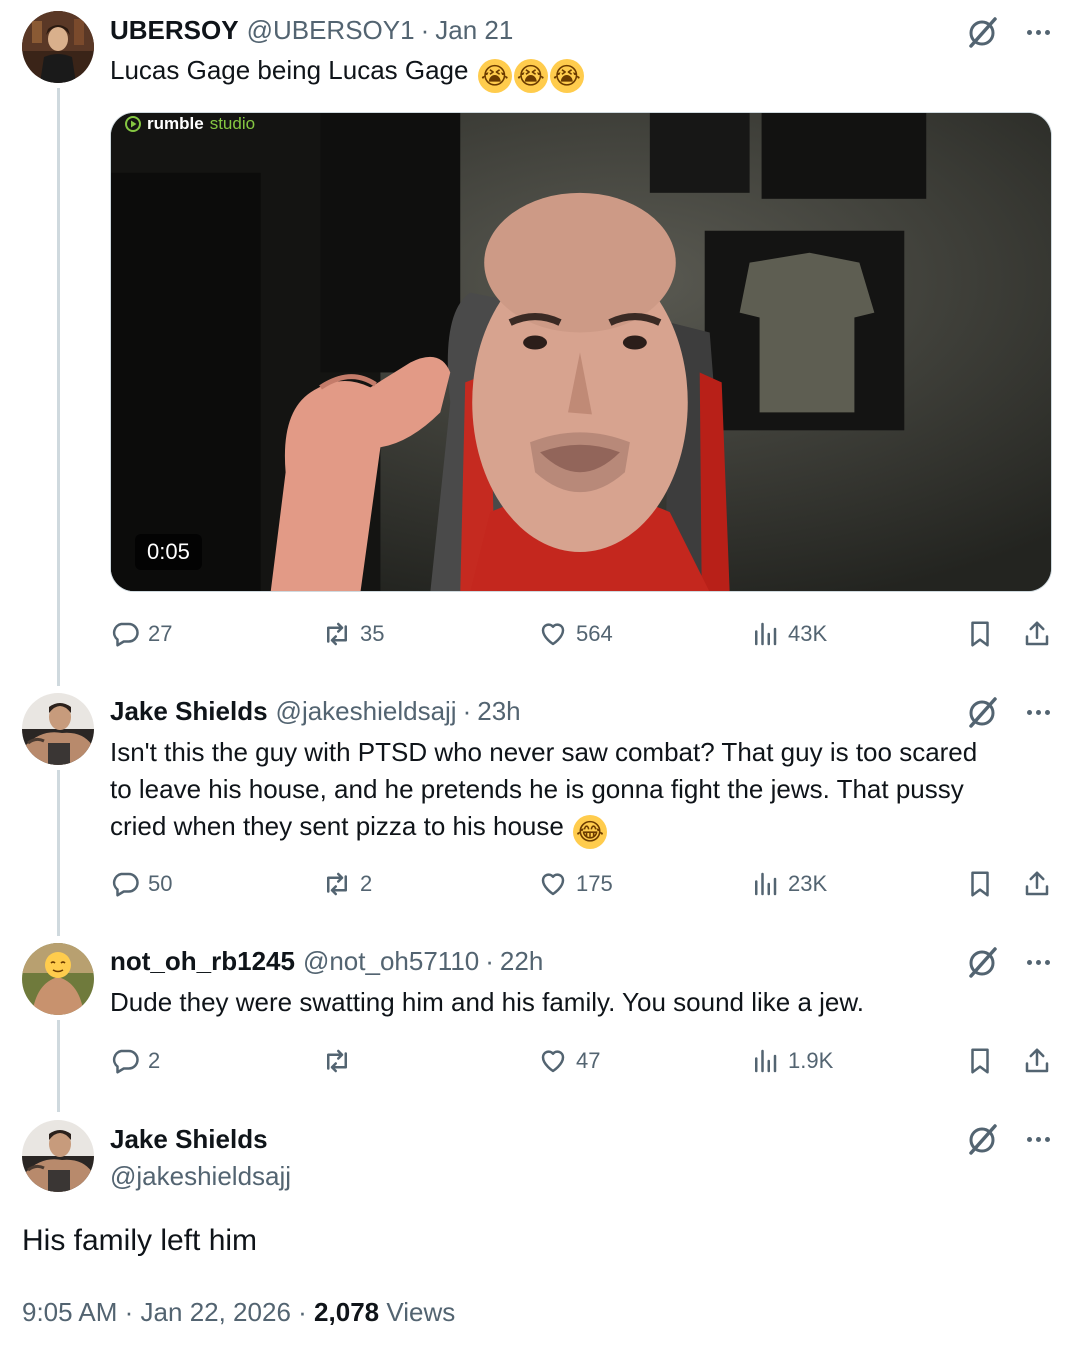  What do you see at coordinates (140, 1240) in the screenshot?
I see `main-tweet-text: His family left him` at bounding box center [140, 1240].